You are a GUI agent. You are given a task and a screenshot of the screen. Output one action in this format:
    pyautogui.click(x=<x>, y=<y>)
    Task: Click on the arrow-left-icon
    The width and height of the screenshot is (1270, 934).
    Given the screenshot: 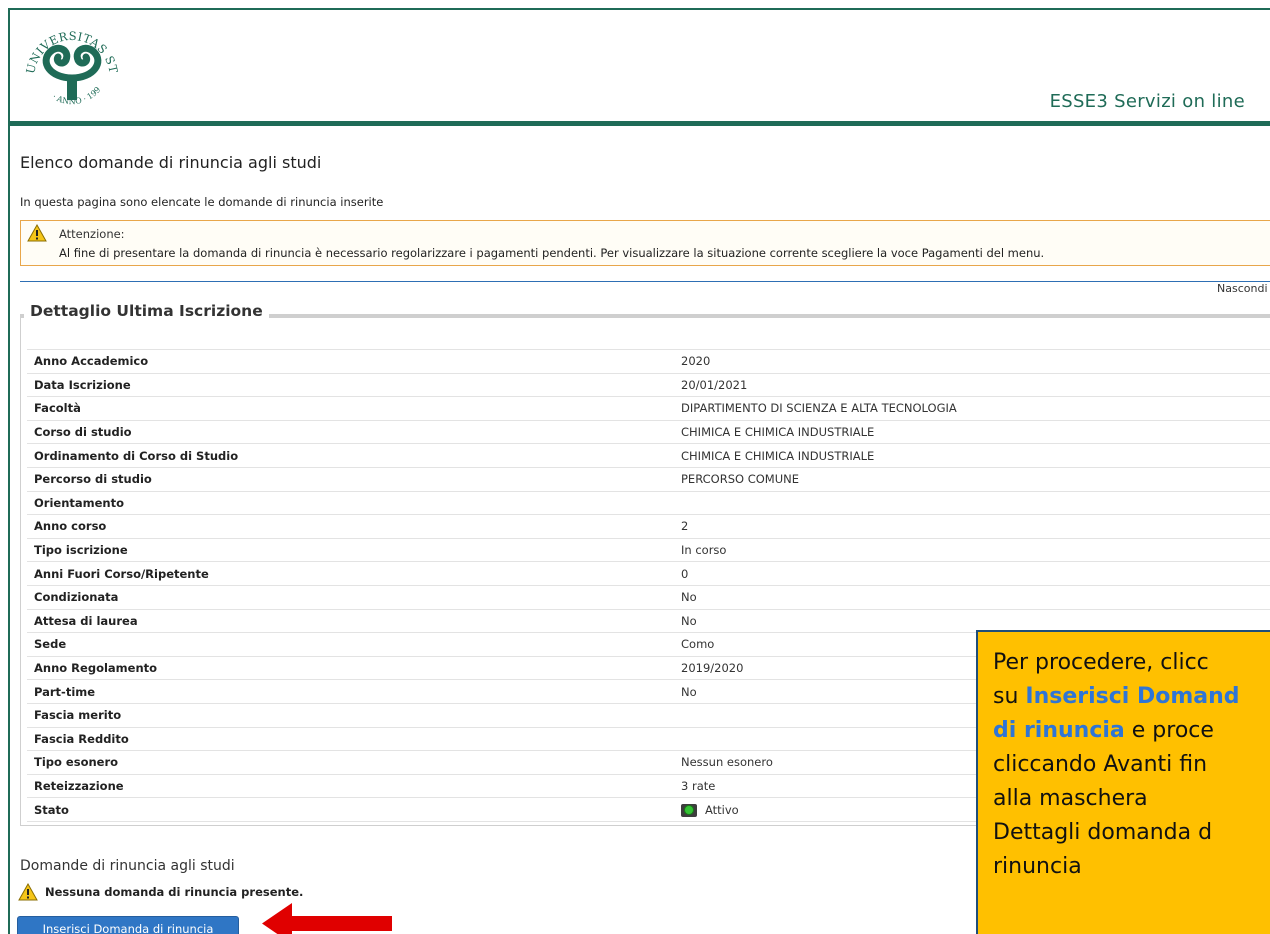 What is the action you would take?
    pyautogui.click(x=327, y=918)
    